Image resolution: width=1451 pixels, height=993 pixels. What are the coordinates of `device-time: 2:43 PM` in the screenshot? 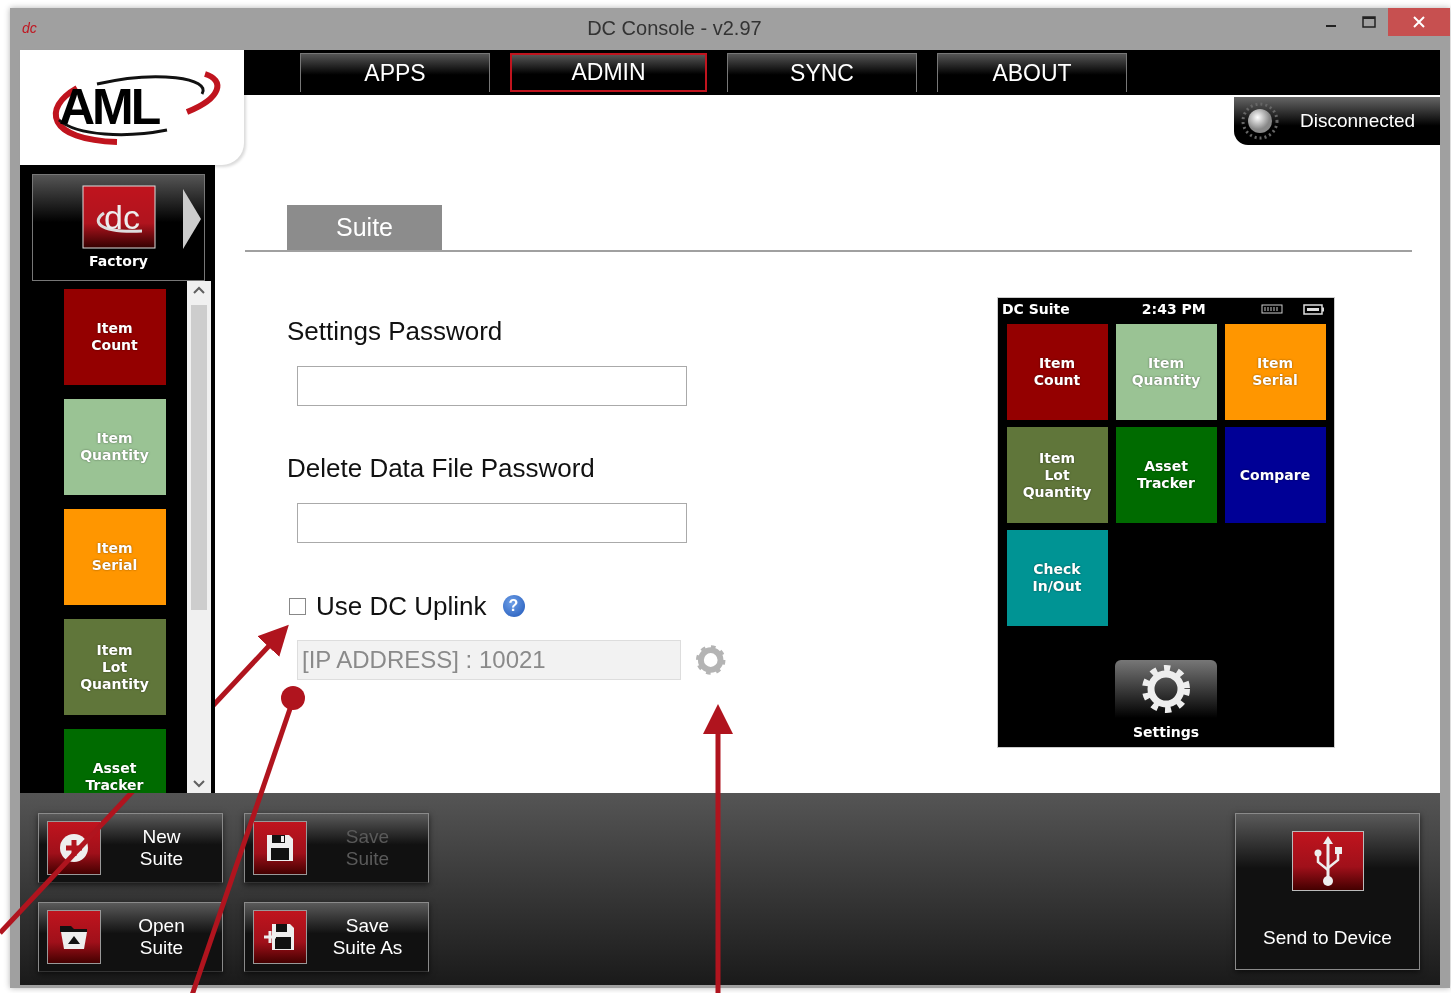 It's located at (1173, 309).